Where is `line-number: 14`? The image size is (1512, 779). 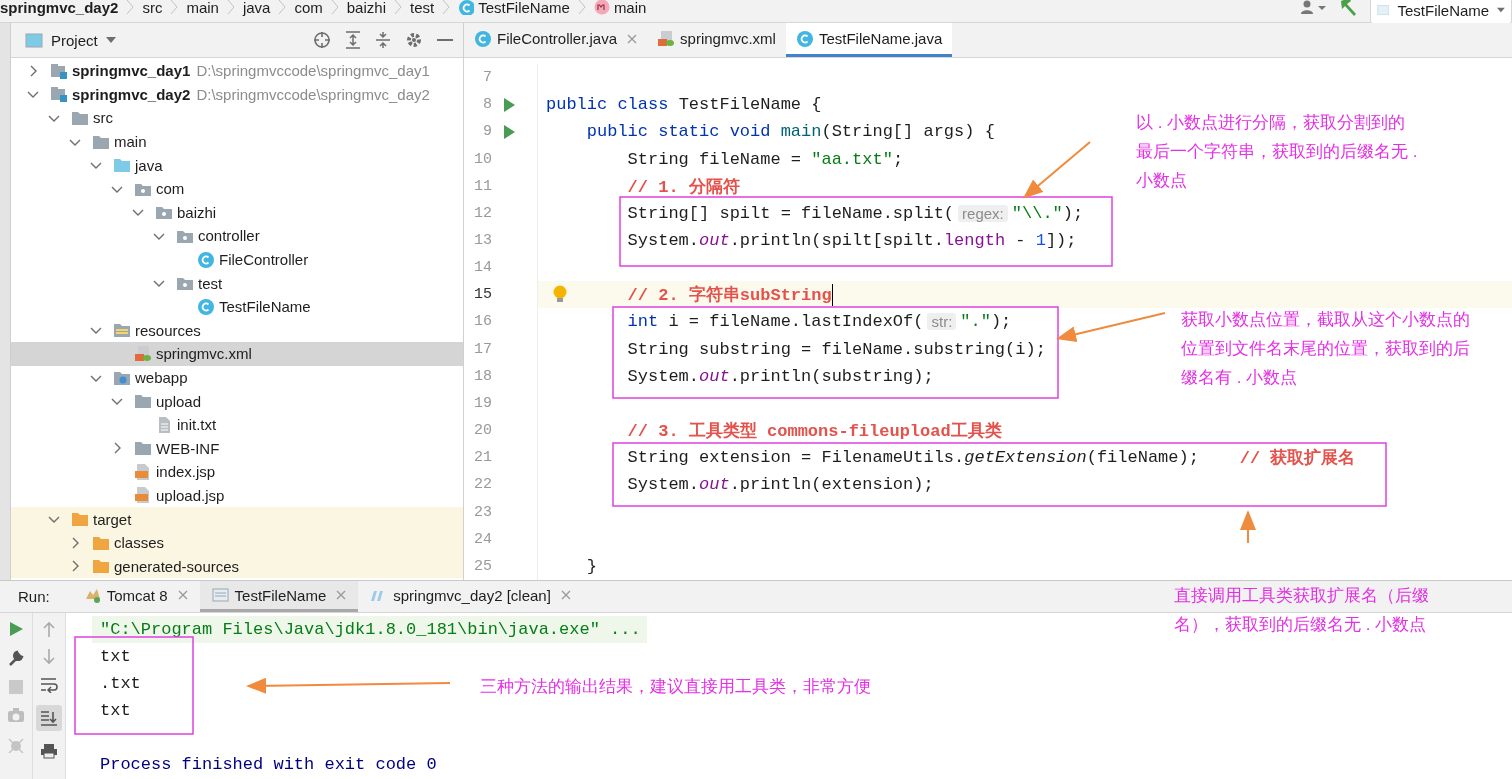 line-number: 14 is located at coordinates (482, 268).